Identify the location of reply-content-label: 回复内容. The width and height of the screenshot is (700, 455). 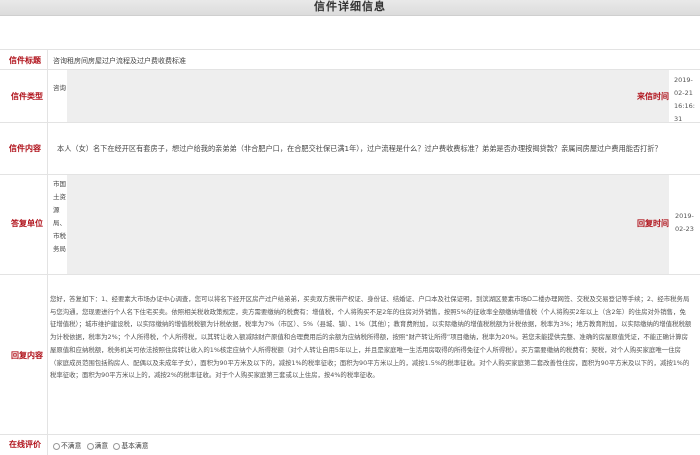
(27, 355).